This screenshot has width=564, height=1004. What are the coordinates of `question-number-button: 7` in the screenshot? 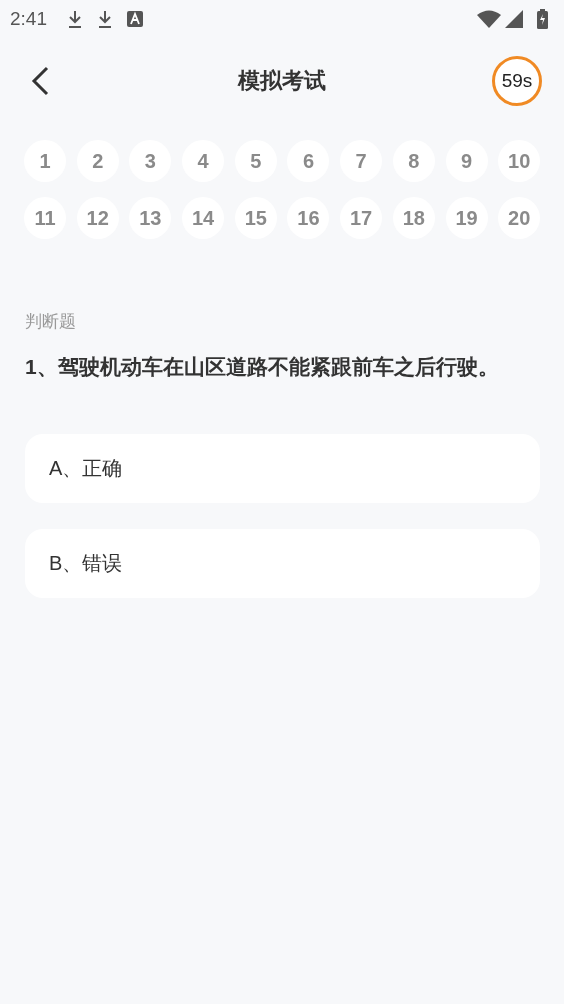 It's located at (361, 161).